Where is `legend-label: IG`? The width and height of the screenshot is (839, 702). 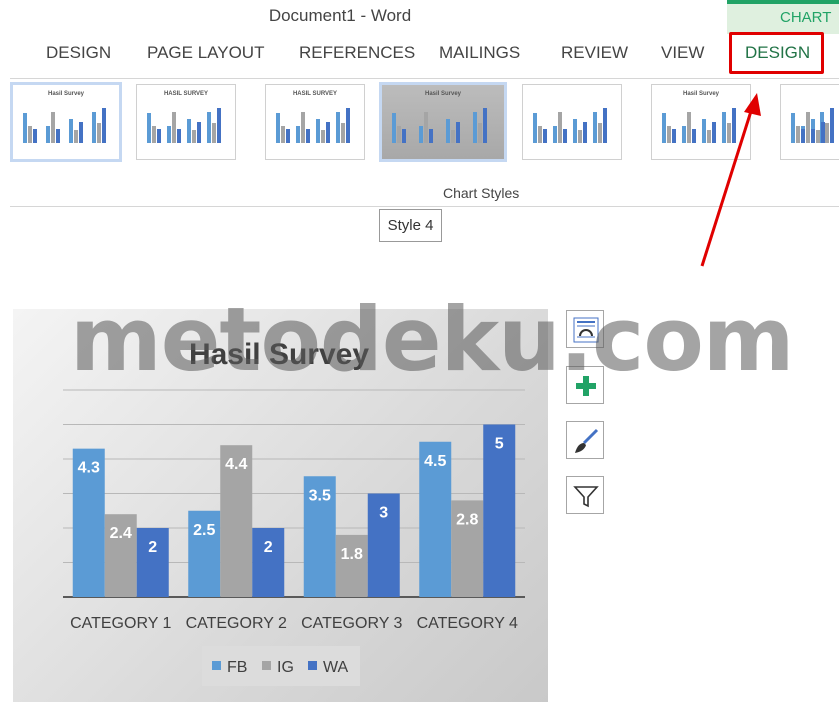 legend-label: IG is located at coordinates (285, 667).